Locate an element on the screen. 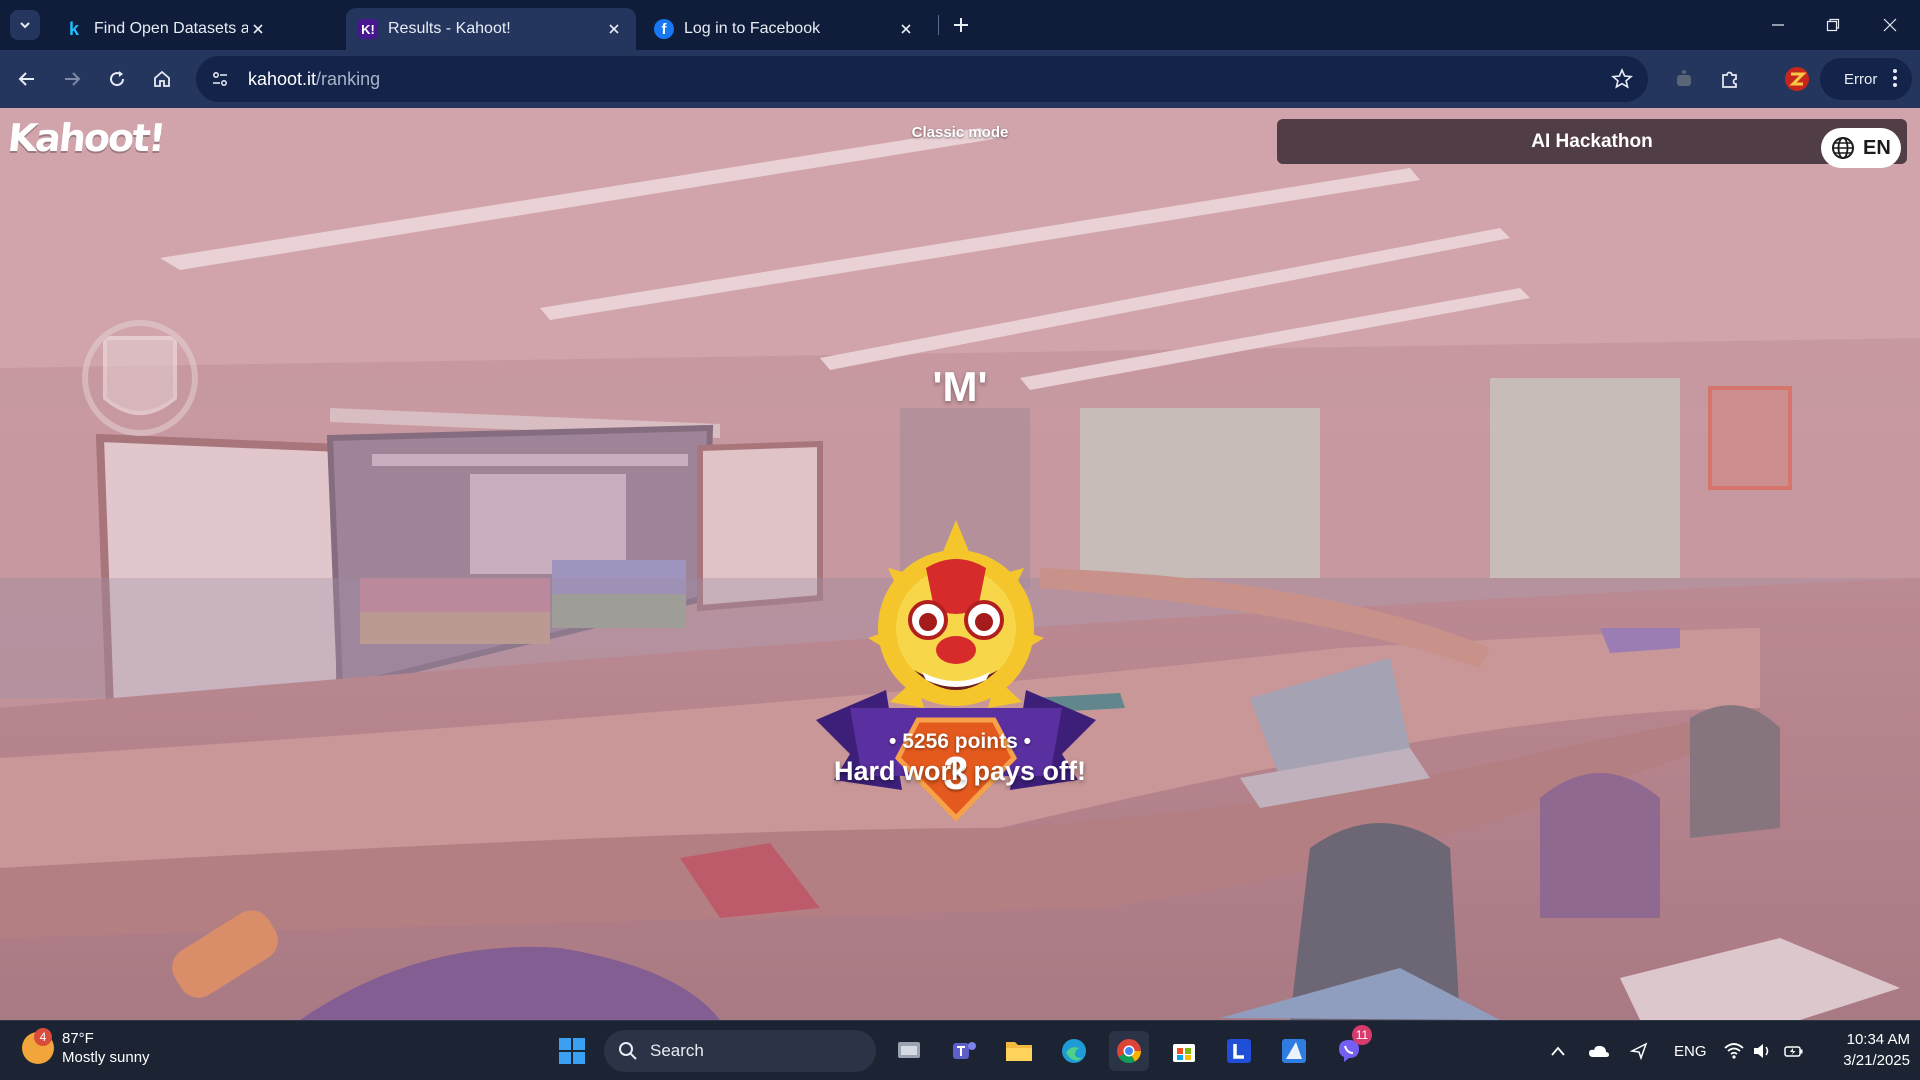  task-view-button is located at coordinates (909, 1051).